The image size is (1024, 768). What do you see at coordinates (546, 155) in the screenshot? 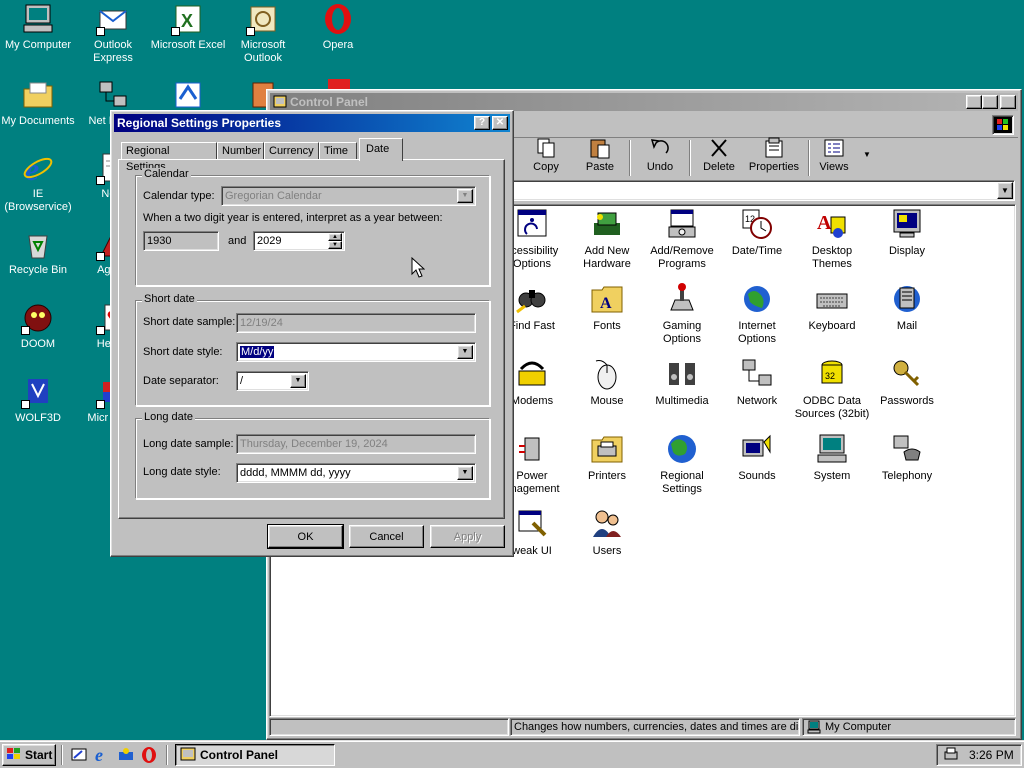
I see `toolbar-copy-button: Copy` at bounding box center [546, 155].